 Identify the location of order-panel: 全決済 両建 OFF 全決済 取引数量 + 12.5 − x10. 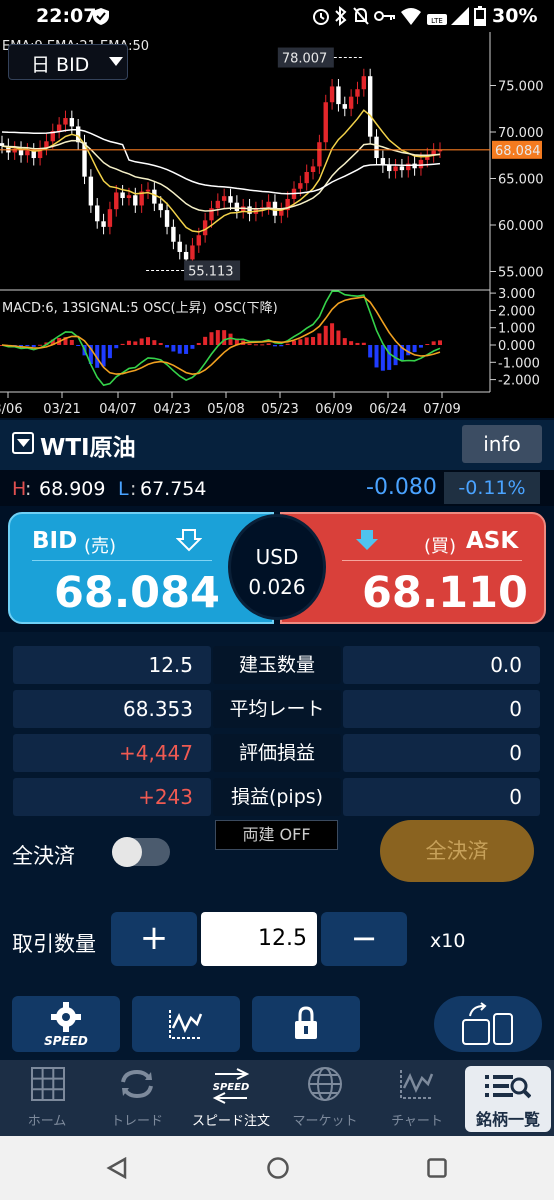
(277, 905).